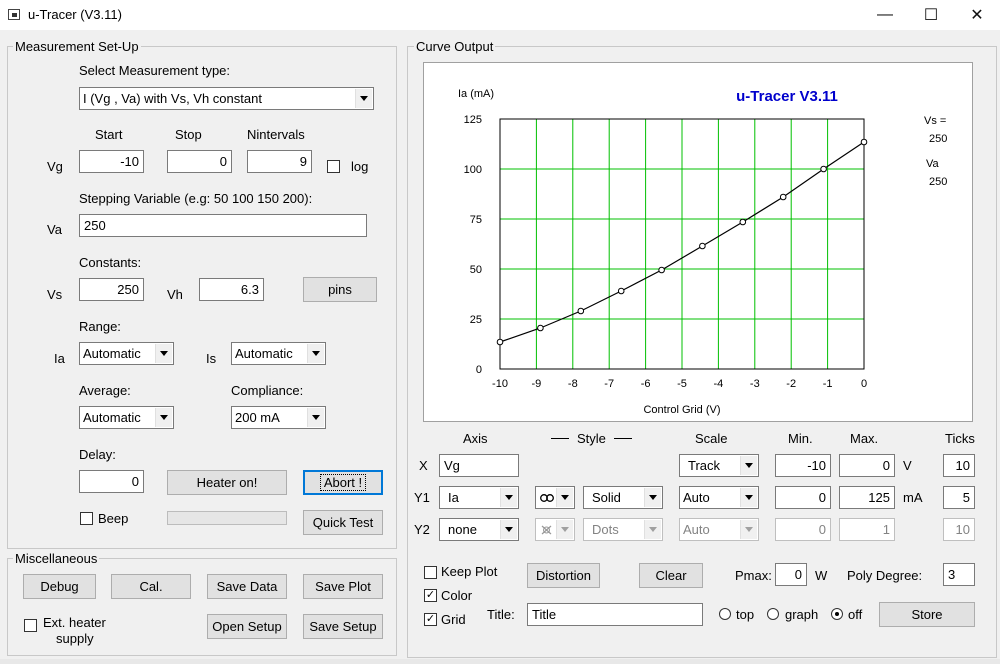  I want to click on vg-start-input: -10, so click(111, 161).